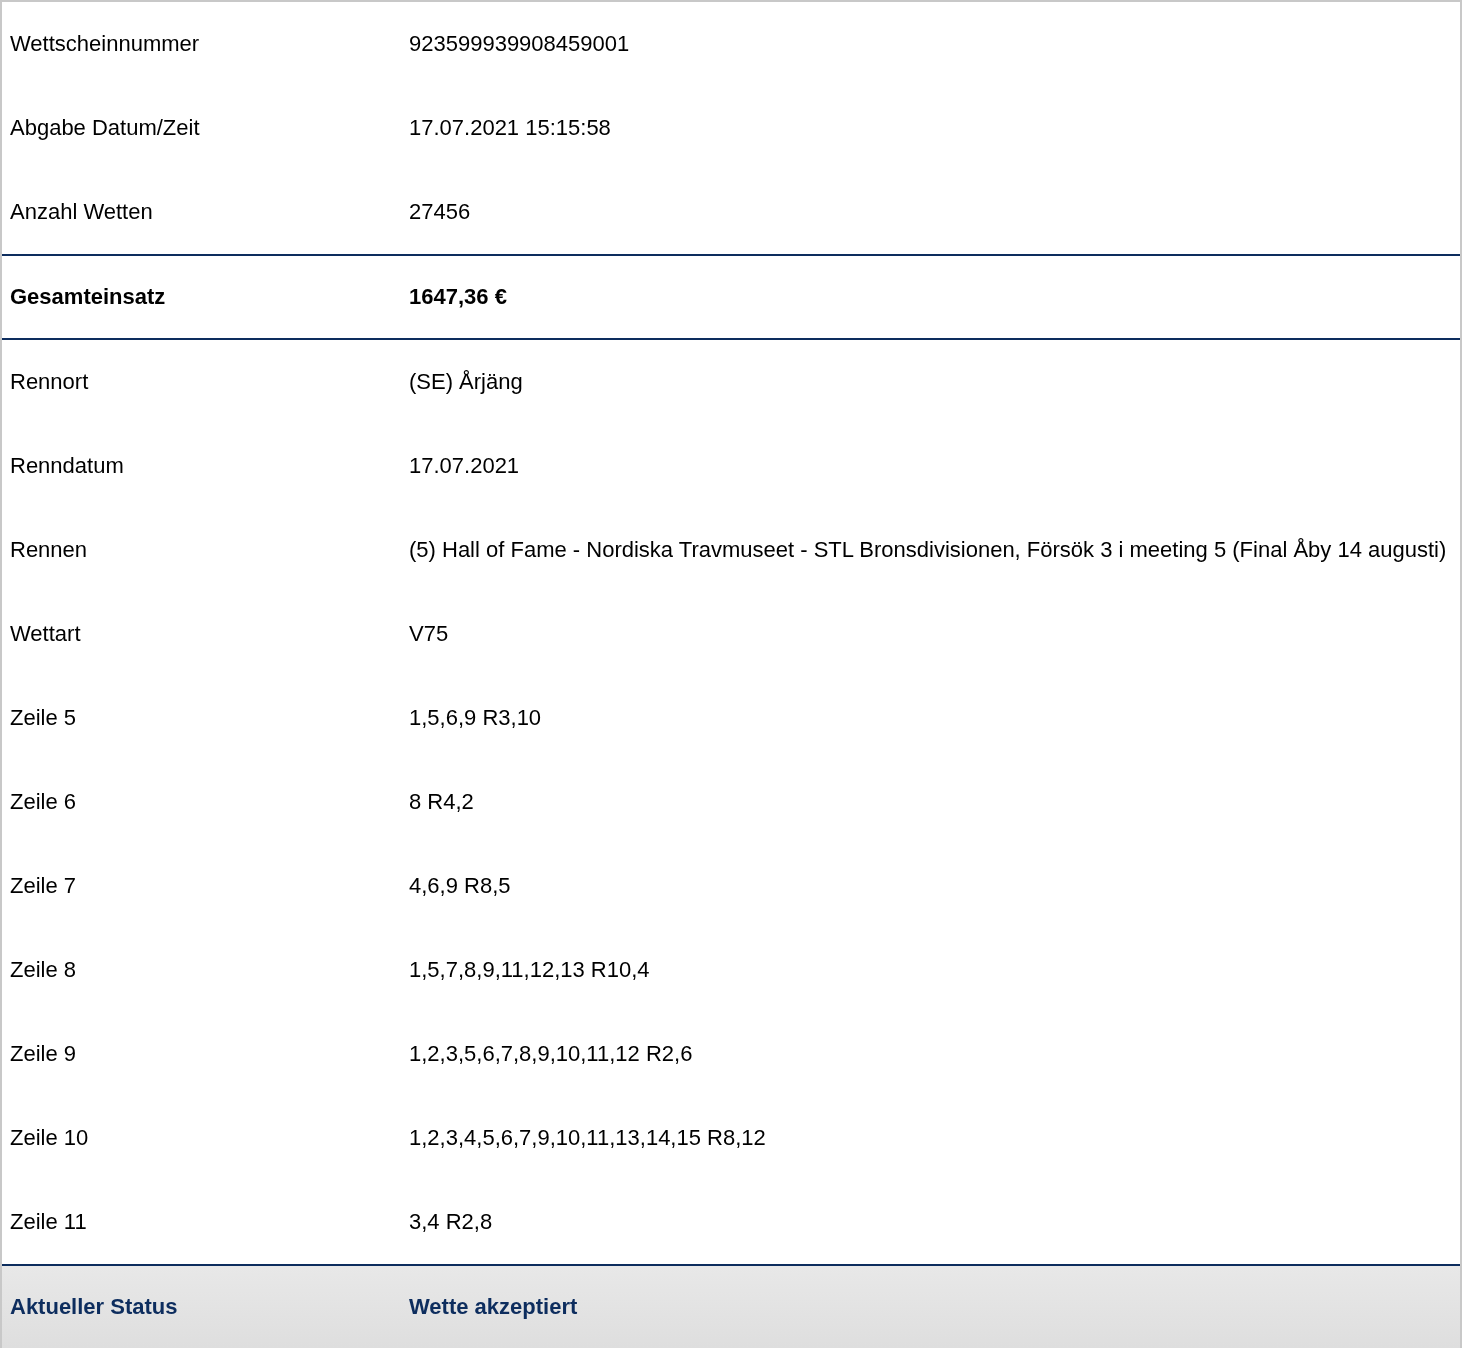  What do you see at coordinates (44, 718) in the screenshot?
I see `field-label: Zeile 5` at bounding box center [44, 718].